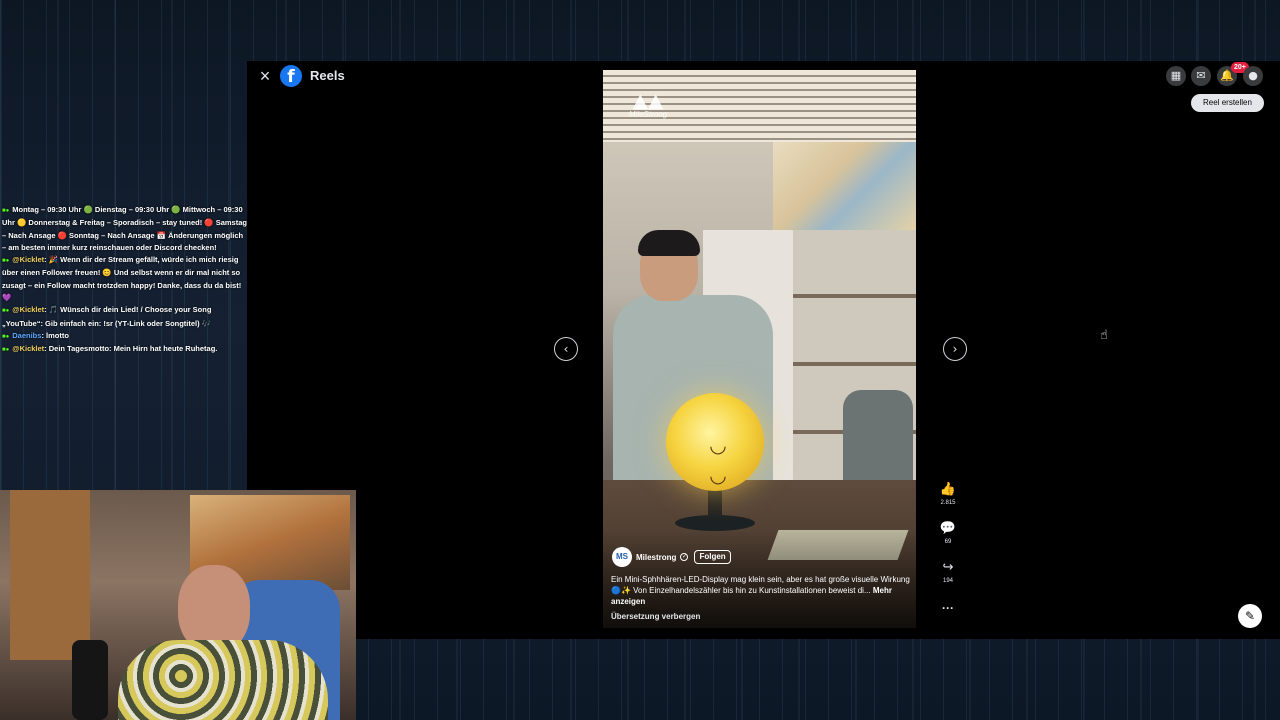 This screenshot has width=1280, height=720. What do you see at coordinates (1250, 616) in the screenshot?
I see `edit-icon: ✎` at bounding box center [1250, 616].